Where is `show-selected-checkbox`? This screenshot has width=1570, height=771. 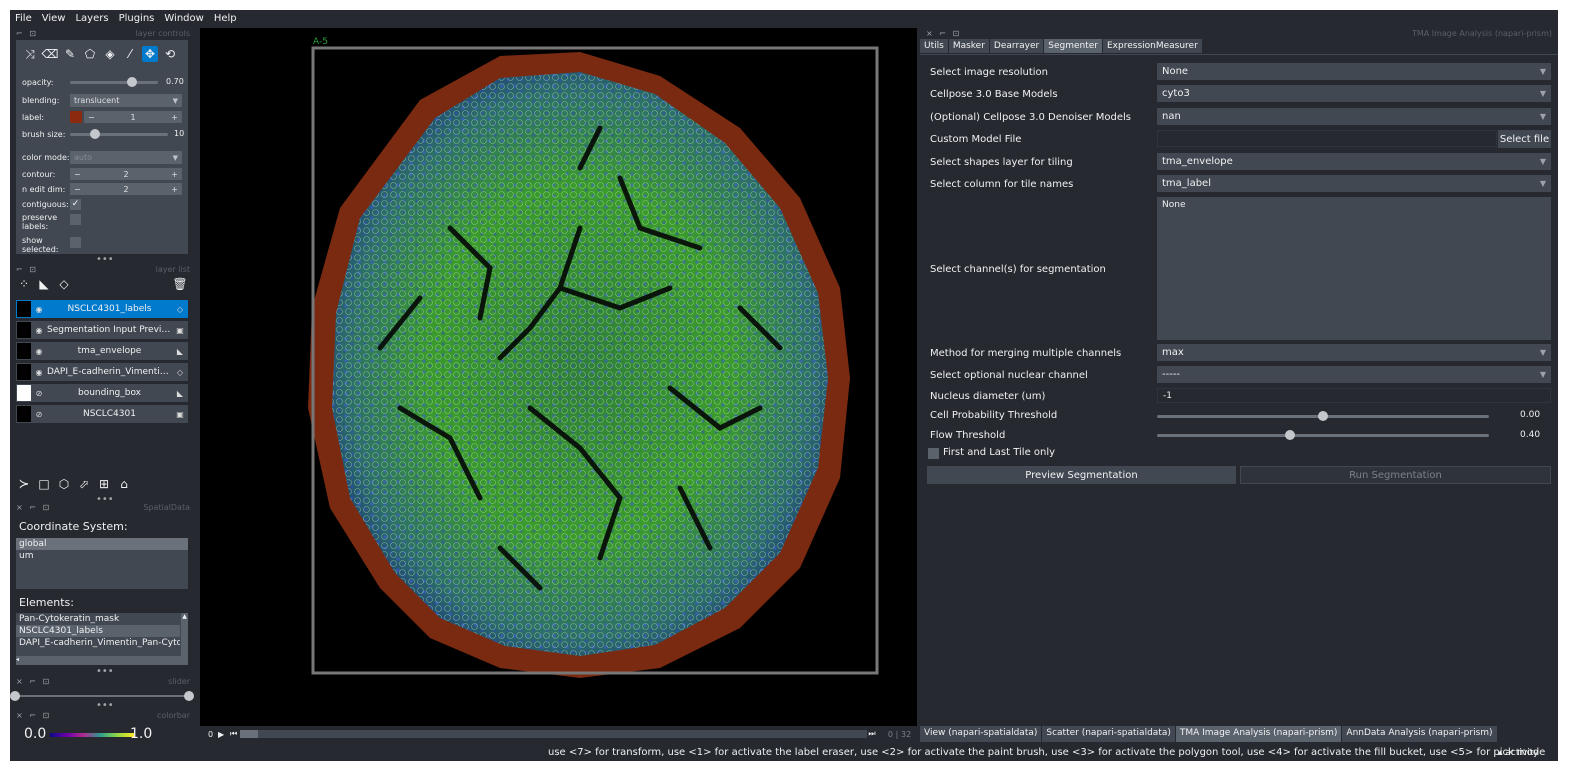 show-selected-checkbox is located at coordinates (75, 242).